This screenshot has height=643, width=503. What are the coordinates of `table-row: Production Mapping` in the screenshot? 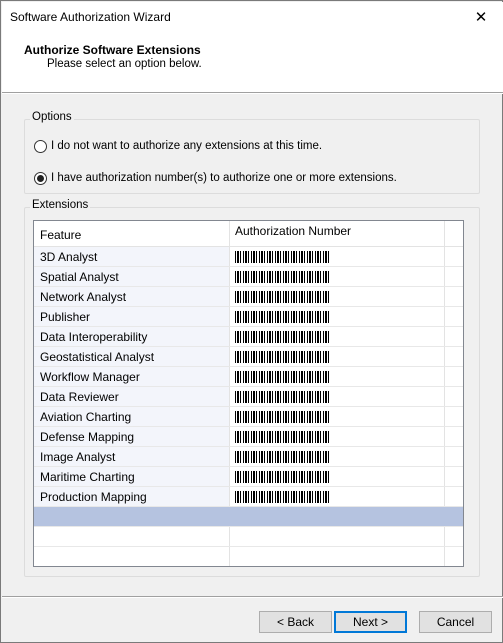 It's located at (248, 497).